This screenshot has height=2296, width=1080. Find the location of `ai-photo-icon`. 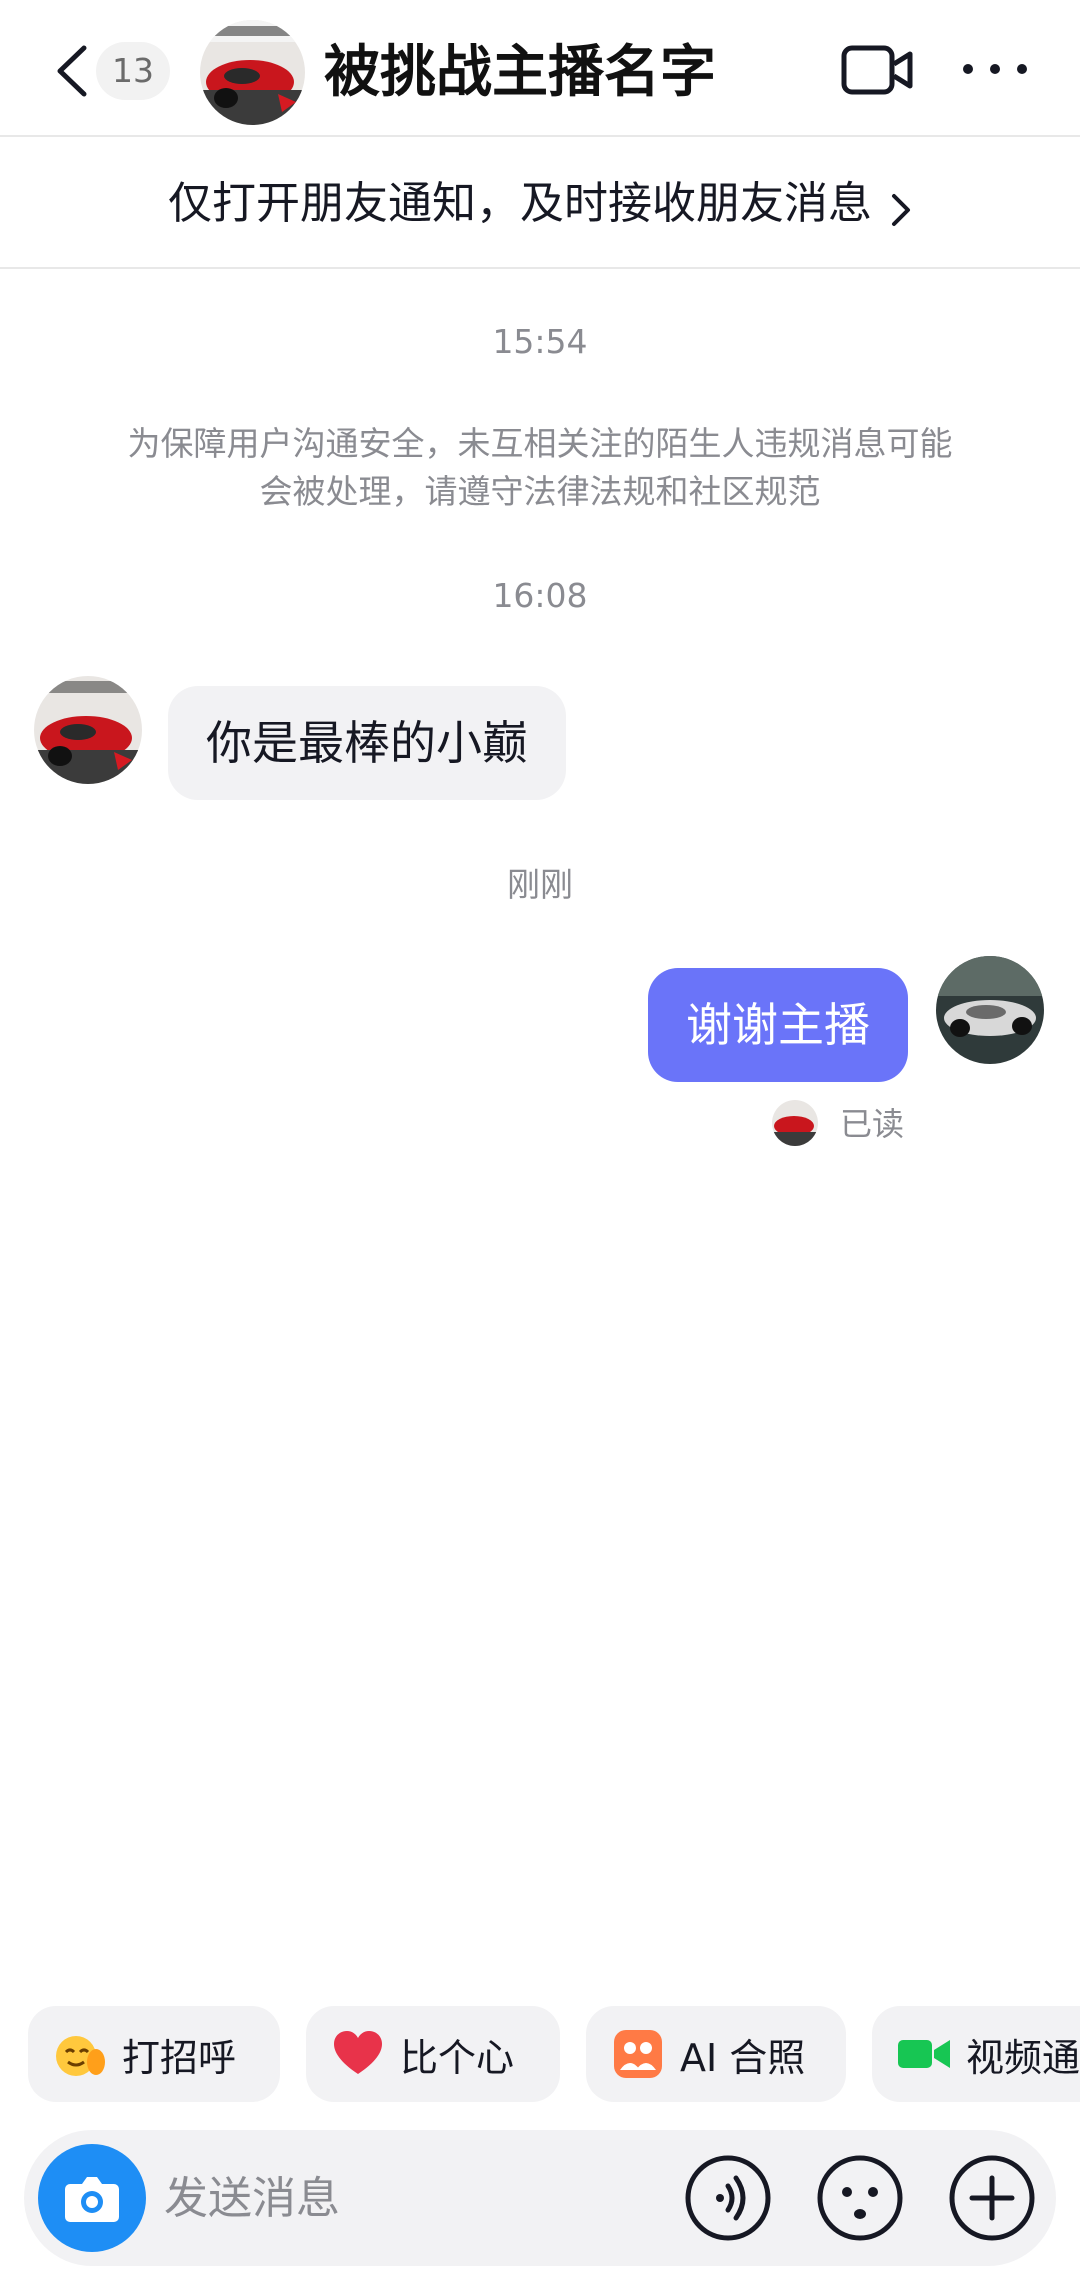

ai-photo-icon is located at coordinates (638, 2054).